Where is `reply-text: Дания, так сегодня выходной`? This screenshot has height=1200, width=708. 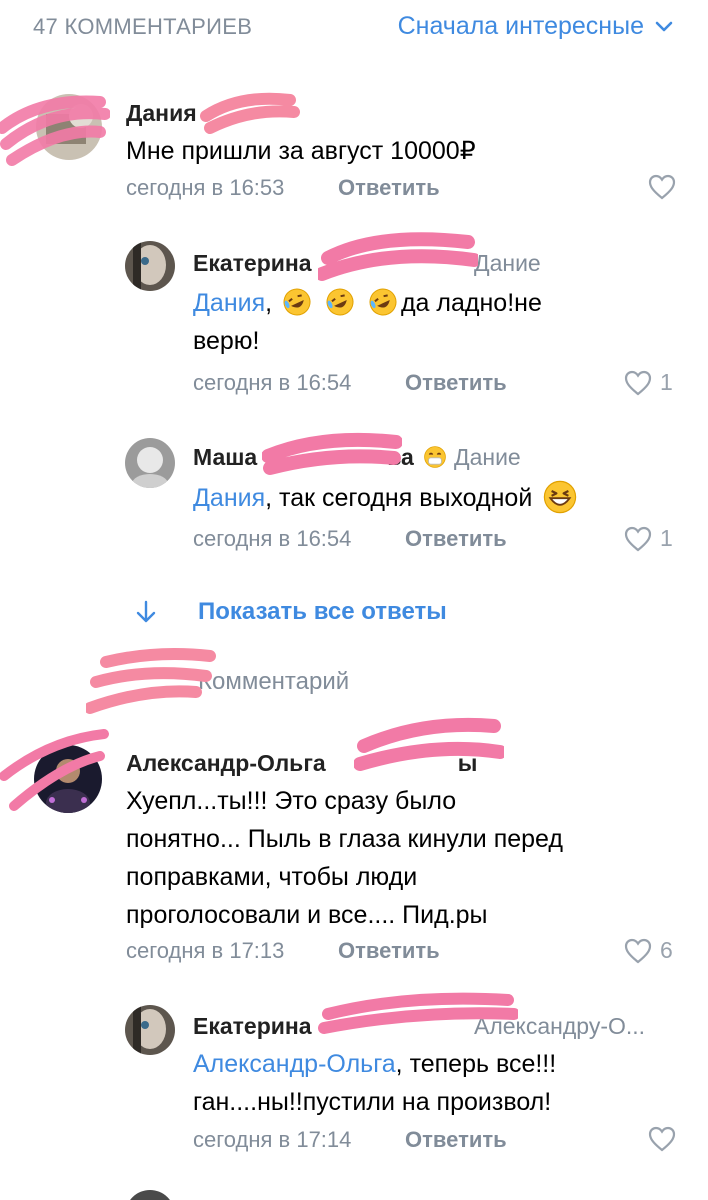
reply-text: Дания, так сегодня выходной is located at coordinates (428, 498).